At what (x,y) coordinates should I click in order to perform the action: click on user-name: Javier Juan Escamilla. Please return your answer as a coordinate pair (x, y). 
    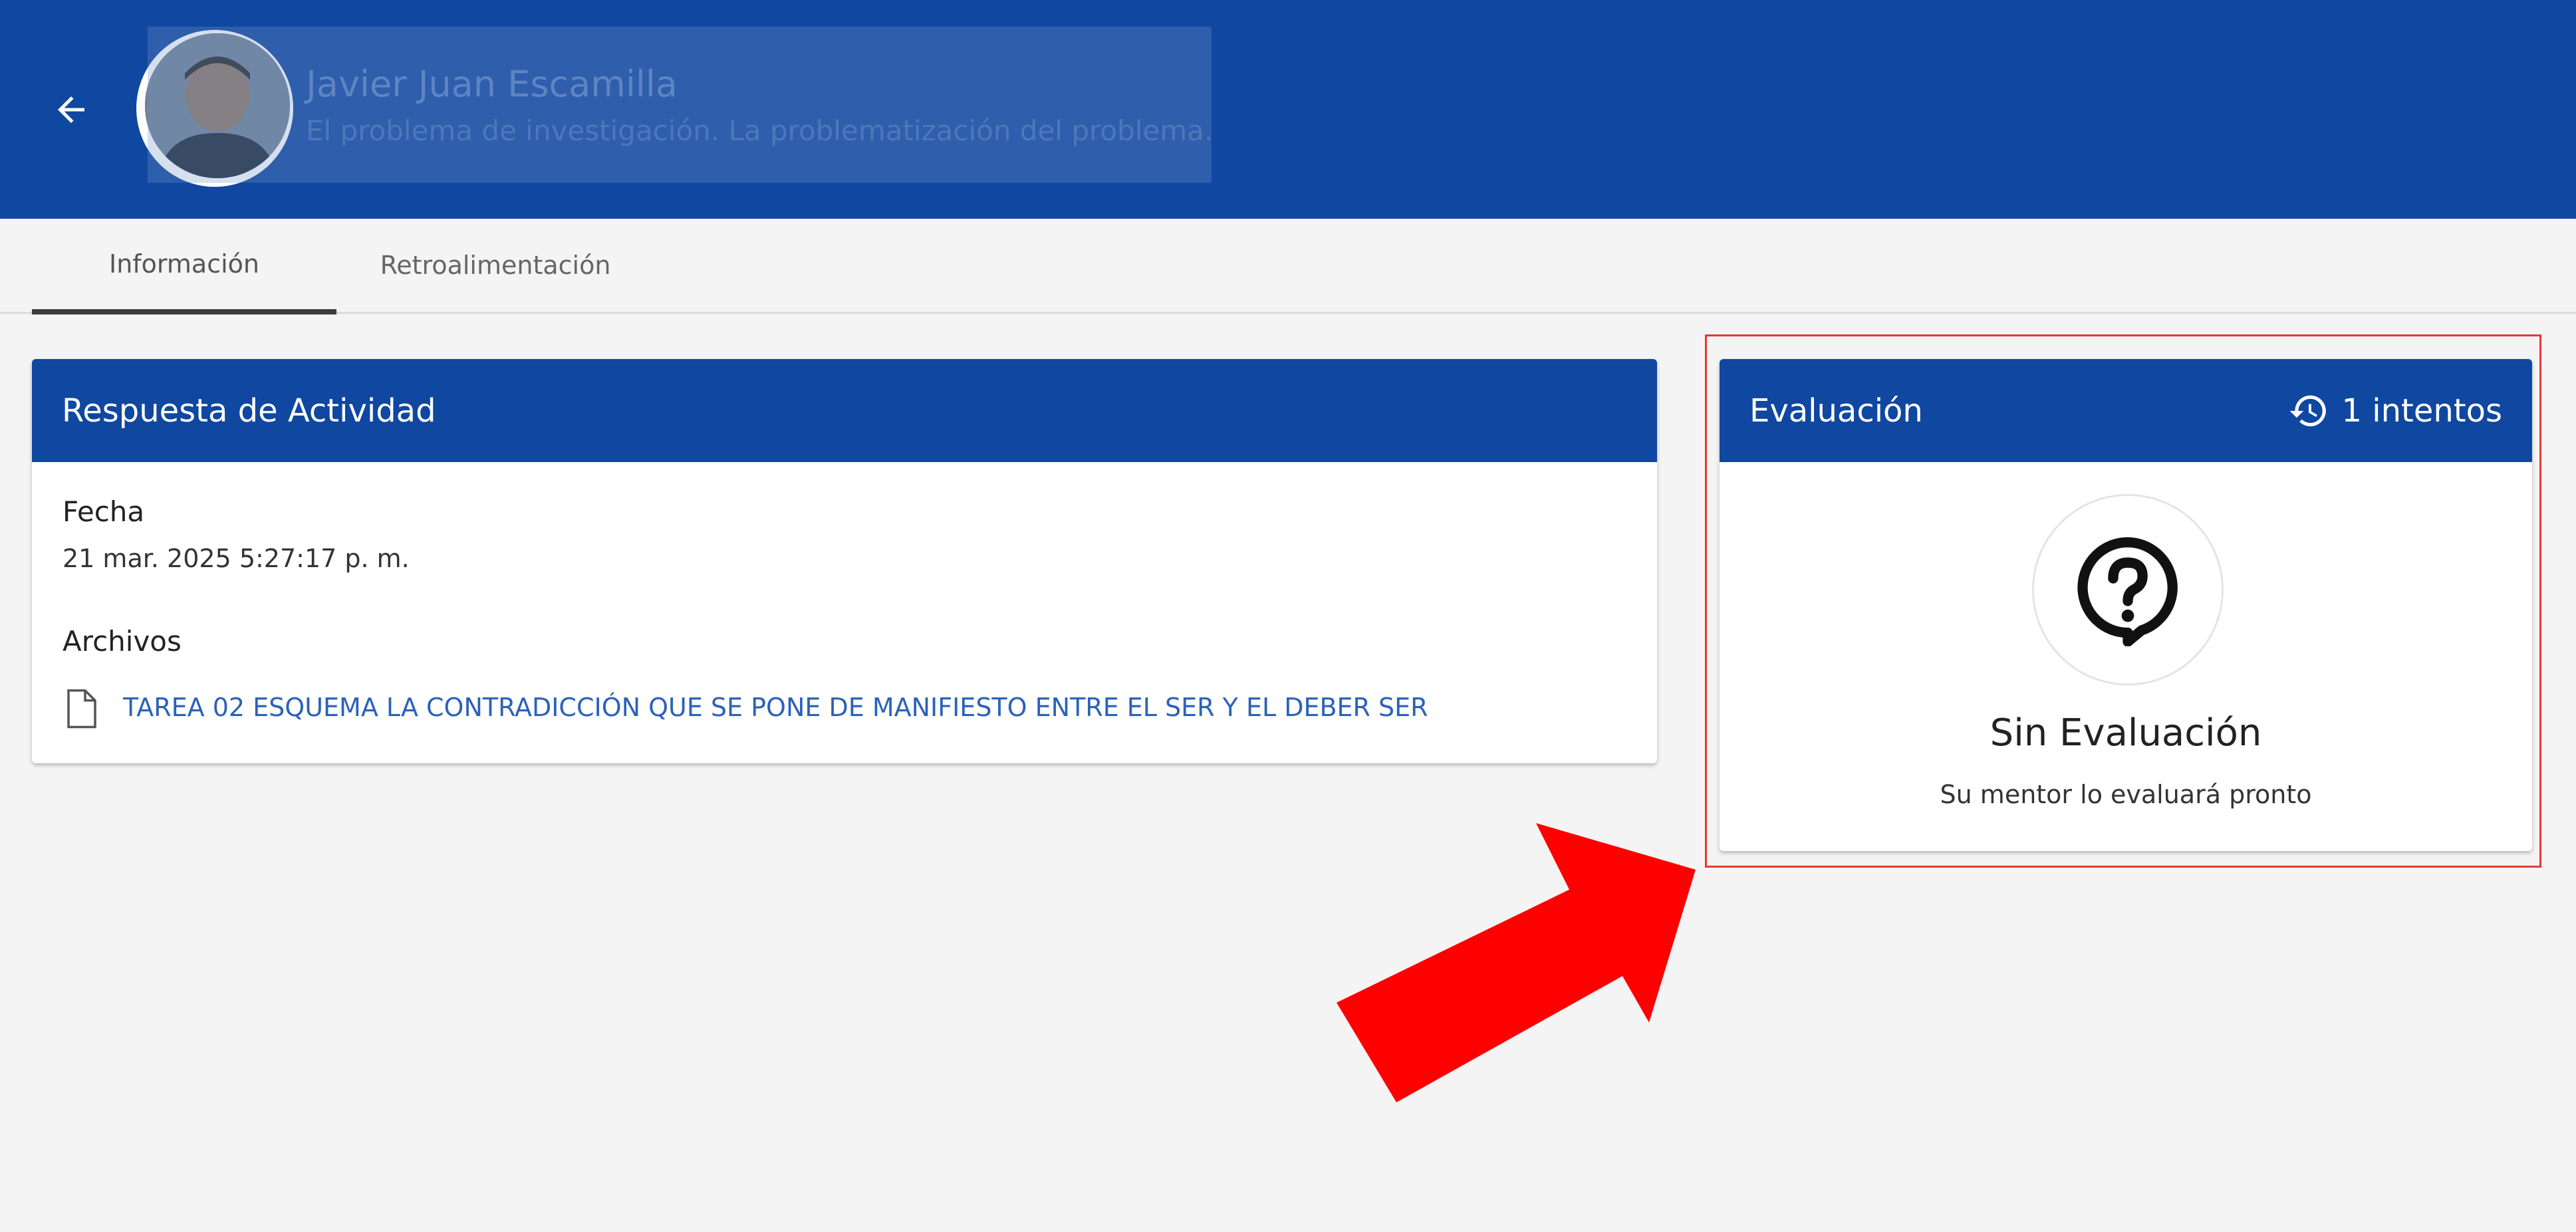
    Looking at the image, I should click on (492, 84).